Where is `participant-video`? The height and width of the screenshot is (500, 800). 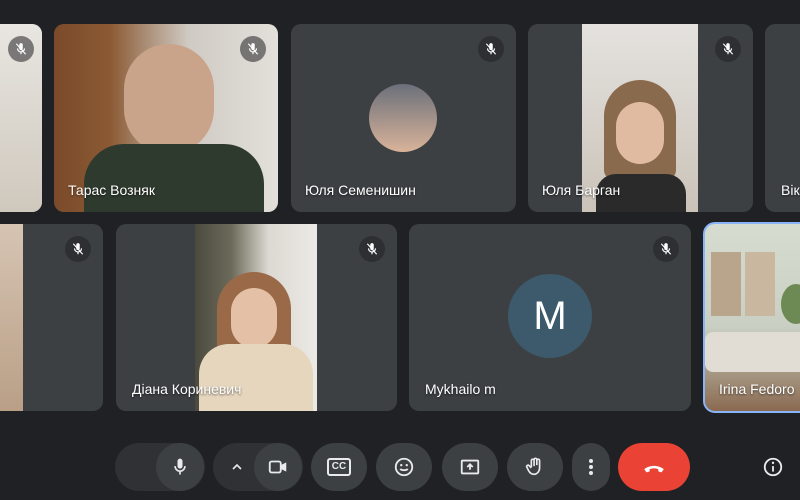
participant-video is located at coordinates (11, 317).